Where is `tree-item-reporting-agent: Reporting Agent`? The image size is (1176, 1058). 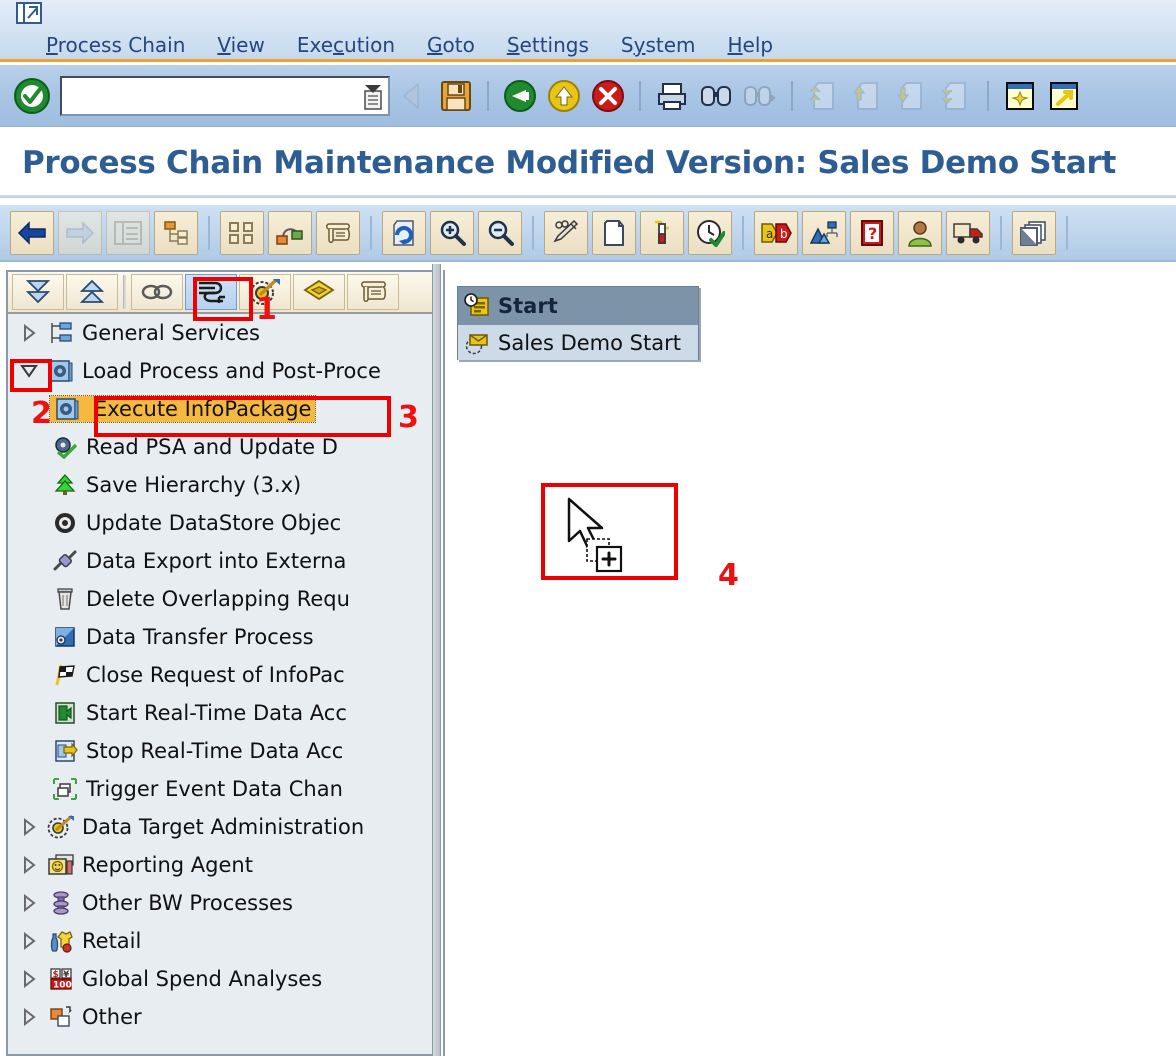 tree-item-reporting-agent: Reporting Agent is located at coordinates (220, 865).